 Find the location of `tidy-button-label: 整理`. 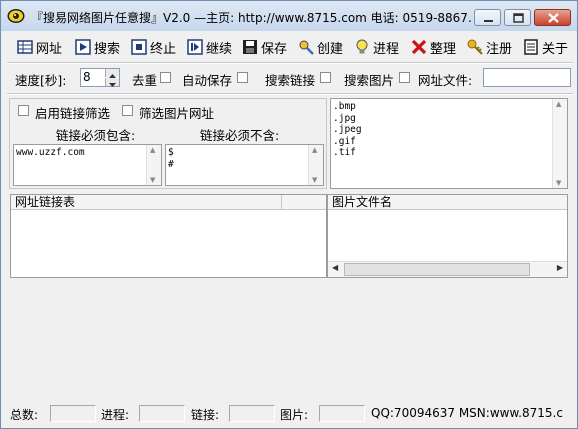

tidy-button-label: 整理 is located at coordinates (443, 49).